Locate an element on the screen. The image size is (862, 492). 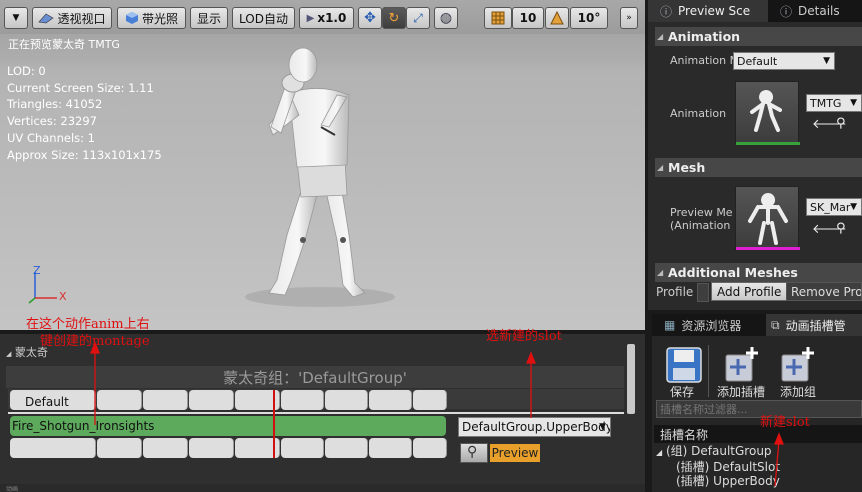
arrow-to-new-slot is located at coordinates (777, 463).